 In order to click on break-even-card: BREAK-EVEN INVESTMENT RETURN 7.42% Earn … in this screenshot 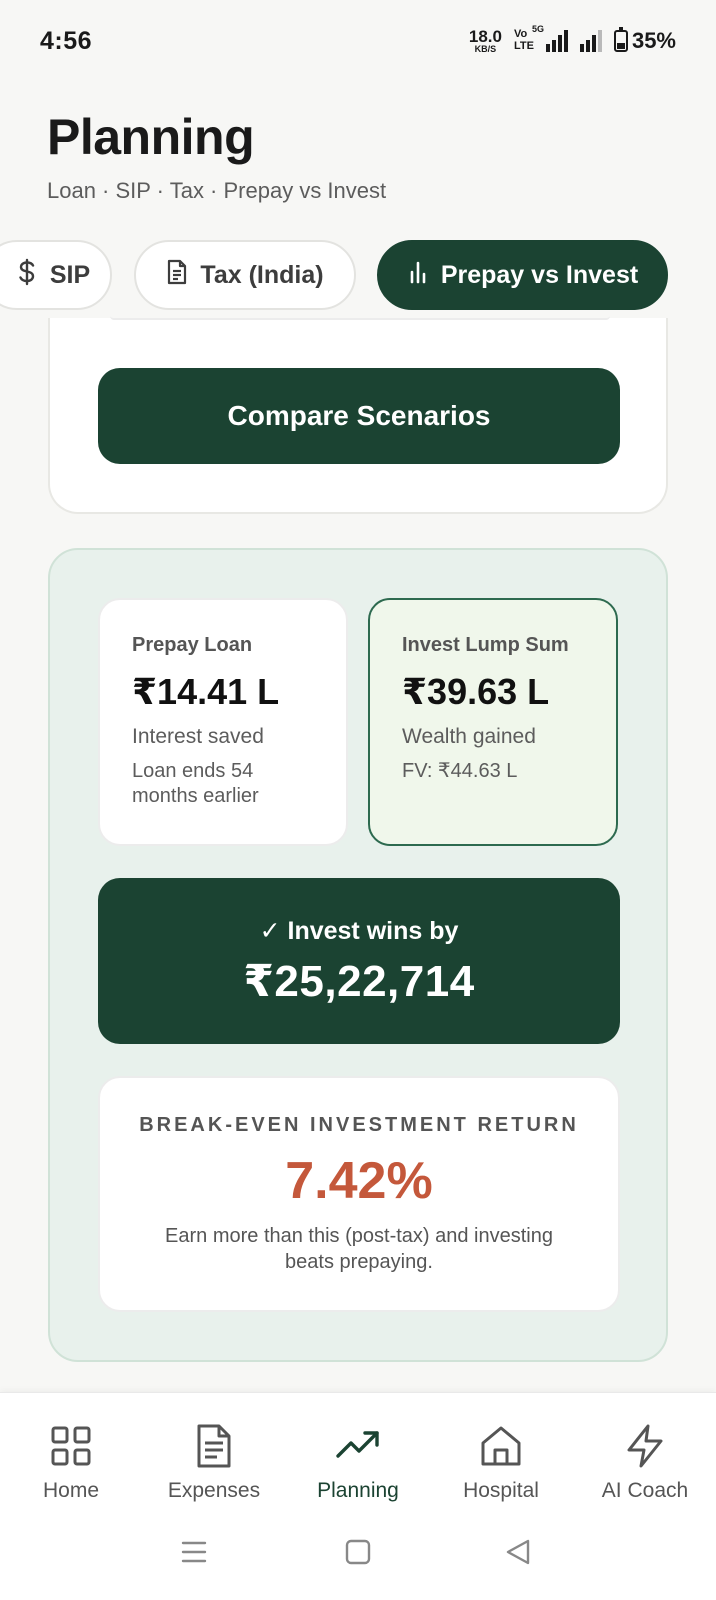, I will do `click(359, 1194)`.